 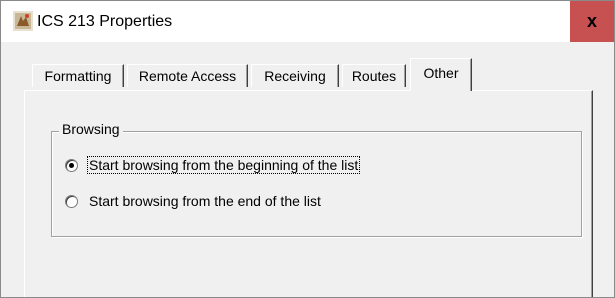 What do you see at coordinates (205, 201) in the screenshot?
I see `radio-label-end: Start browsing from the end of the list` at bounding box center [205, 201].